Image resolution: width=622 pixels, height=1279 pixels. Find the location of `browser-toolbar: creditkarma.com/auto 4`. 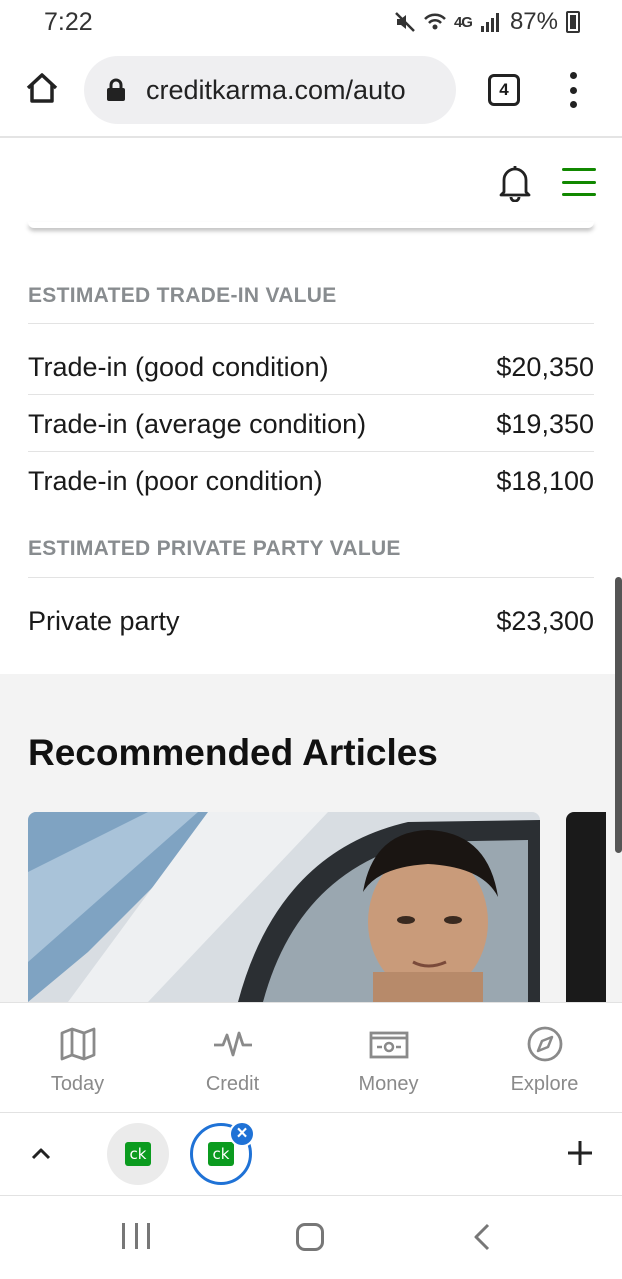

browser-toolbar: creditkarma.com/auto 4 is located at coordinates (311, 91).